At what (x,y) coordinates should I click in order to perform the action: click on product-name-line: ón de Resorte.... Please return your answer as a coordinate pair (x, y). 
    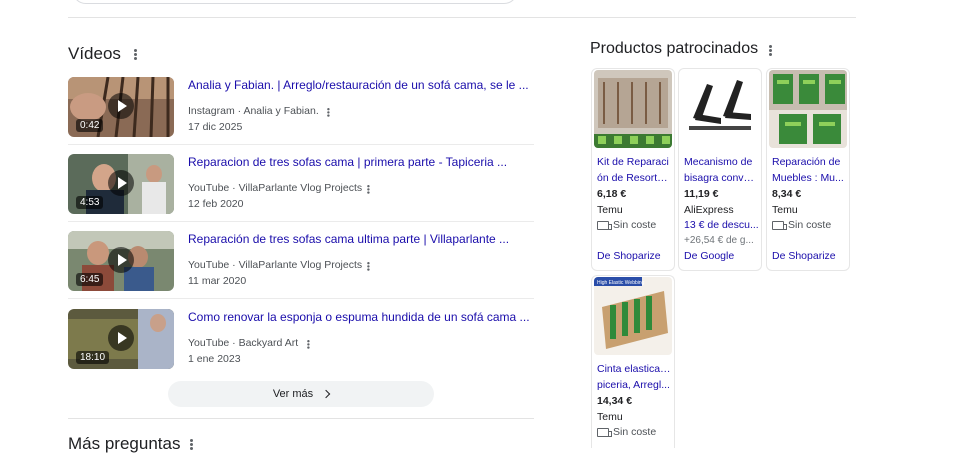
    Looking at the image, I should click on (634, 178).